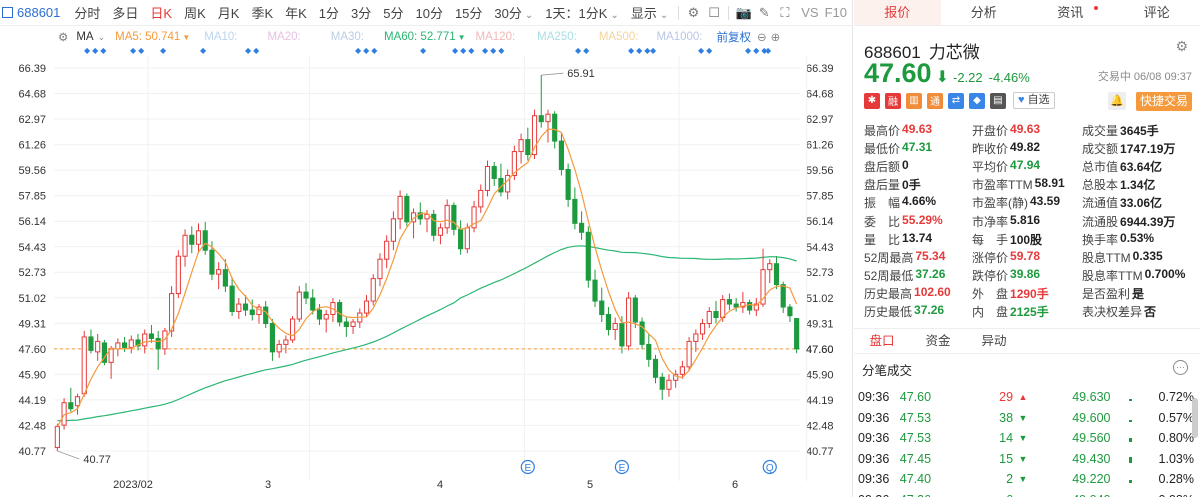  I want to click on bell-icon: 🔔, so click(1117, 101).